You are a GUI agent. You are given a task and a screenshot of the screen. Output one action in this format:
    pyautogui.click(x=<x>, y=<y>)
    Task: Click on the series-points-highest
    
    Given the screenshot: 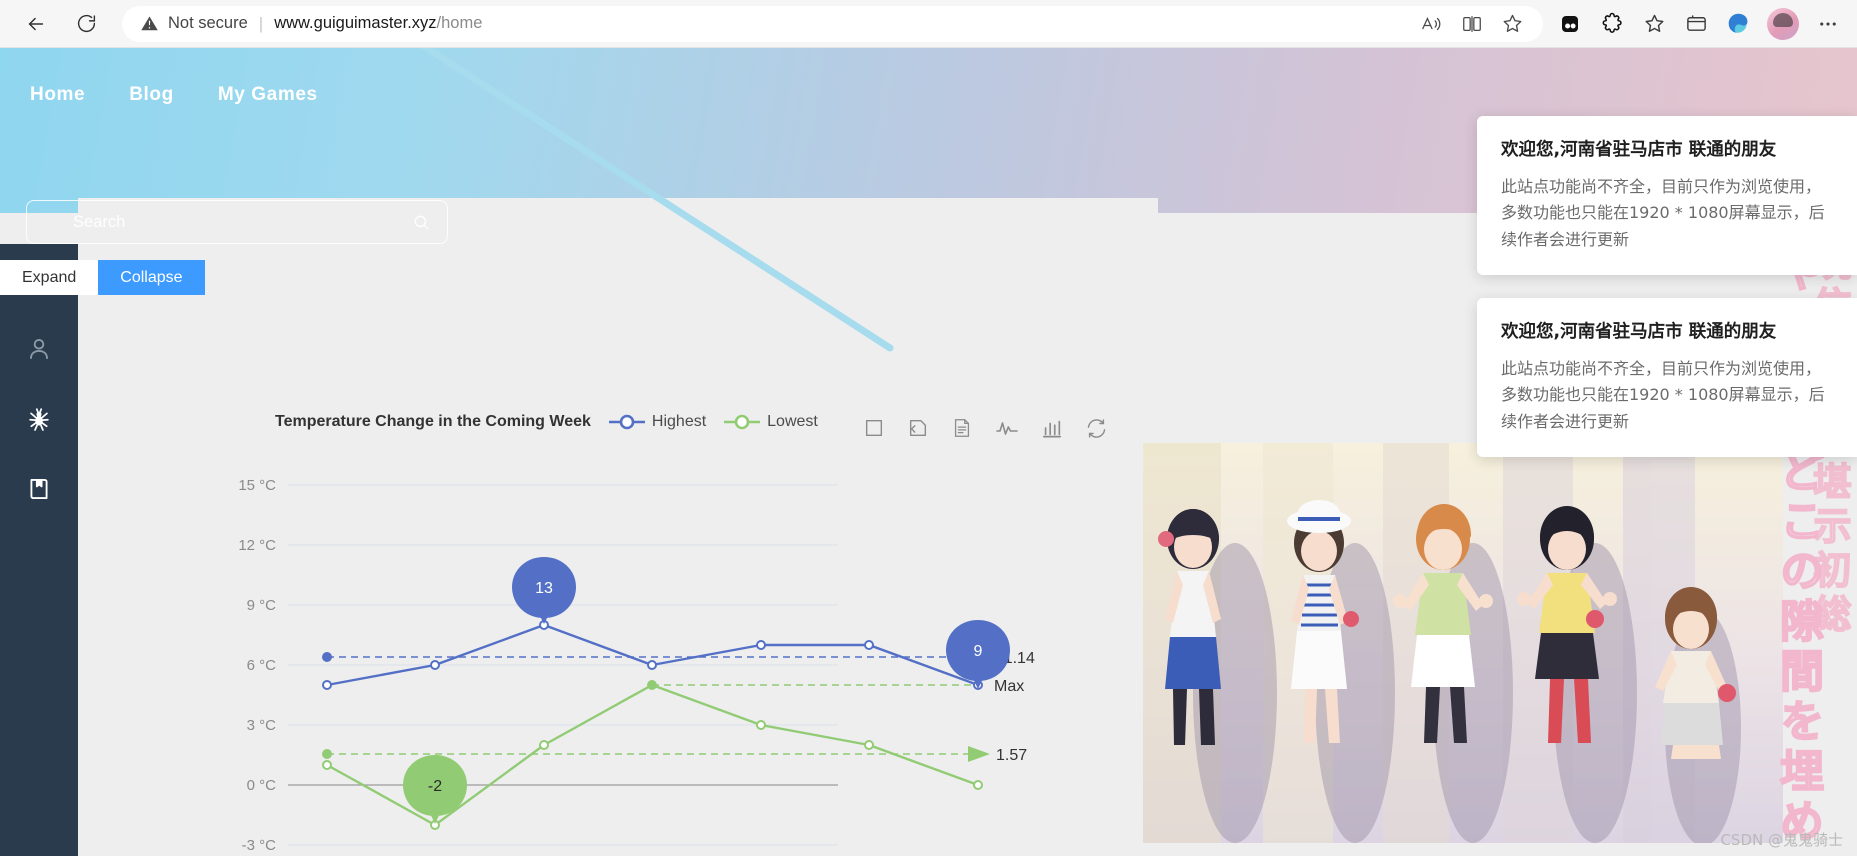 What is the action you would take?
    pyautogui.click(x=652, y=655)
    